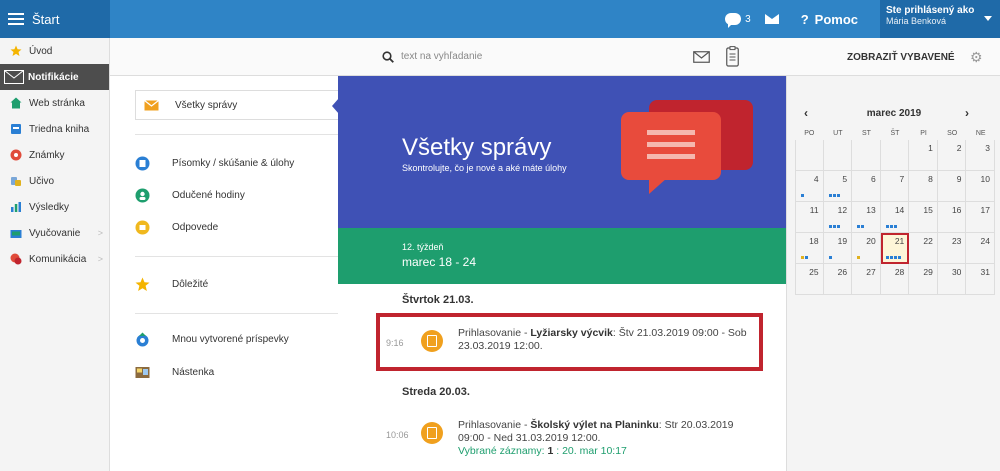 The image size is (1000, 471). What do you see at coordinates (976, 57) in the screenshot?
I see `gear-icon: ⚙` at bounding box center [976, 57].